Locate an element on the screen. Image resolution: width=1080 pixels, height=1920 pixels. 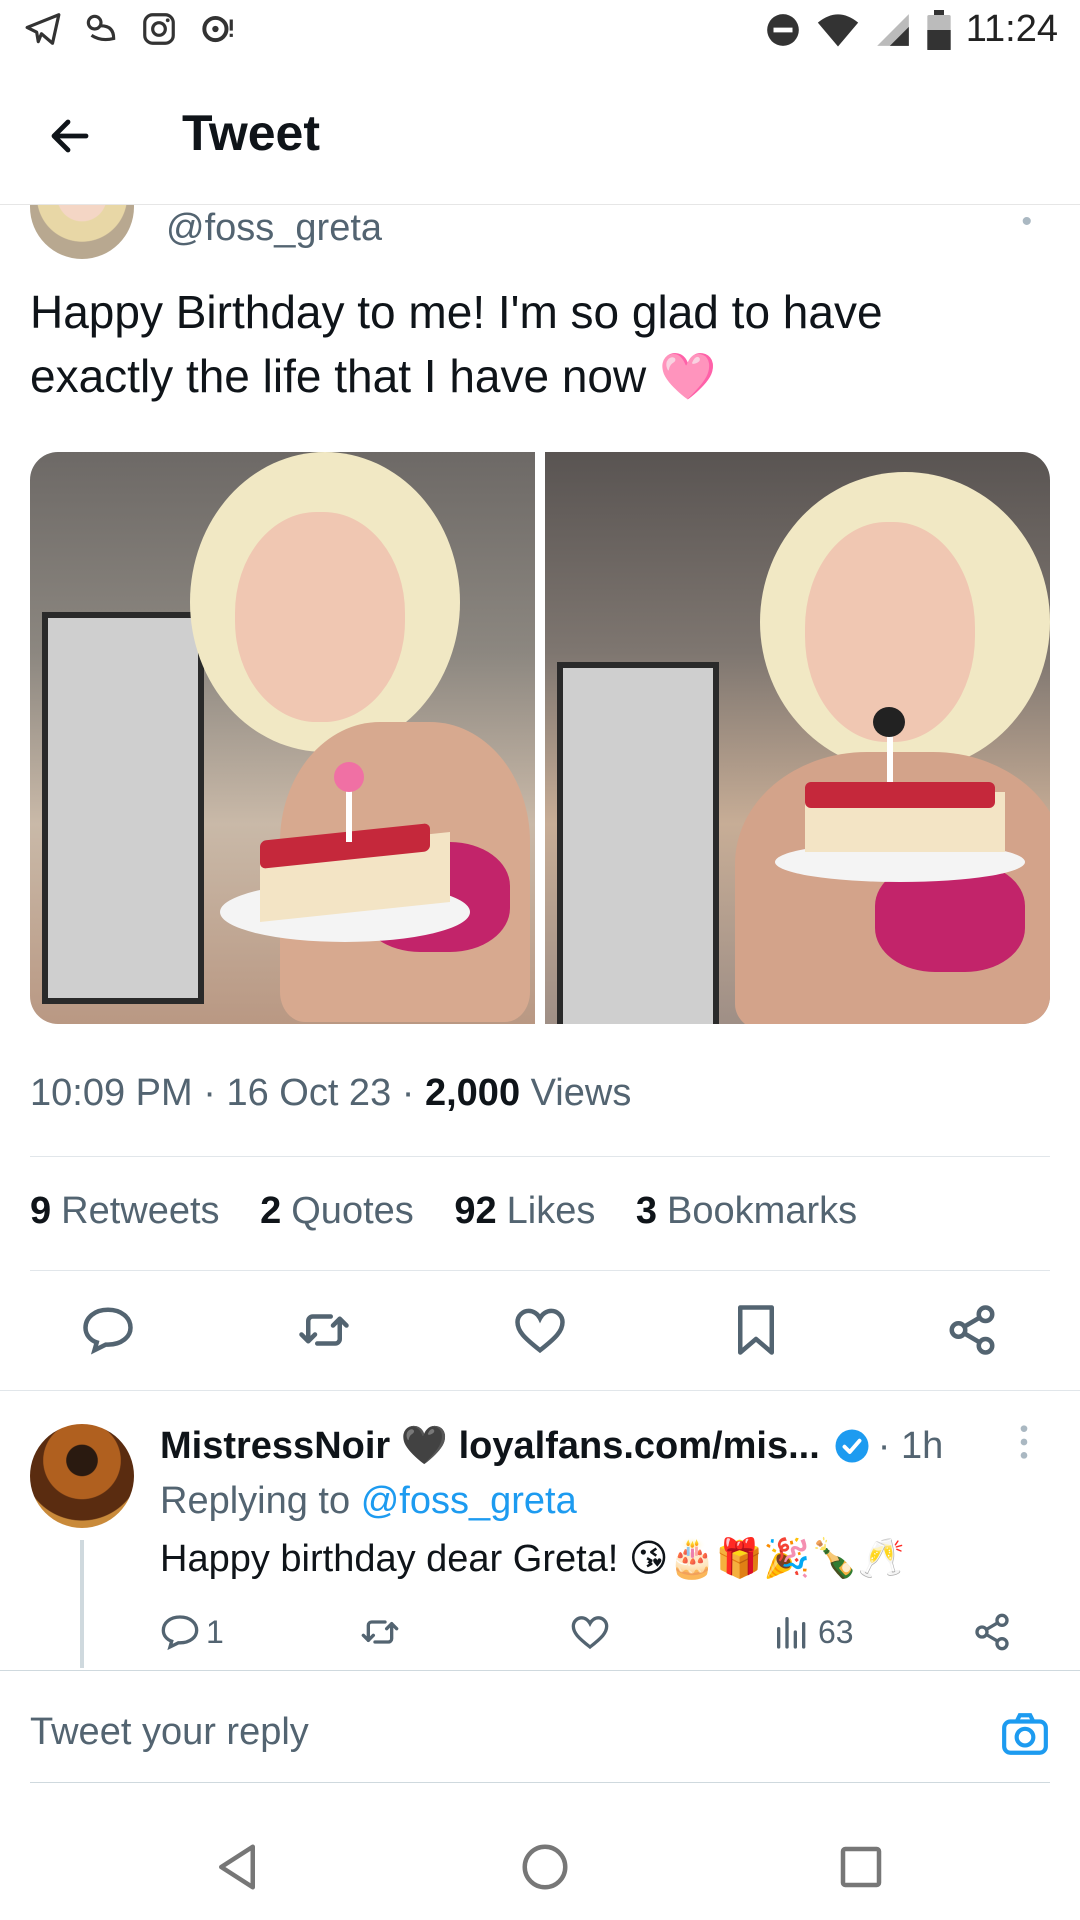
replying-to-handle: @foss_greta is located at coordinates (469, 1501).